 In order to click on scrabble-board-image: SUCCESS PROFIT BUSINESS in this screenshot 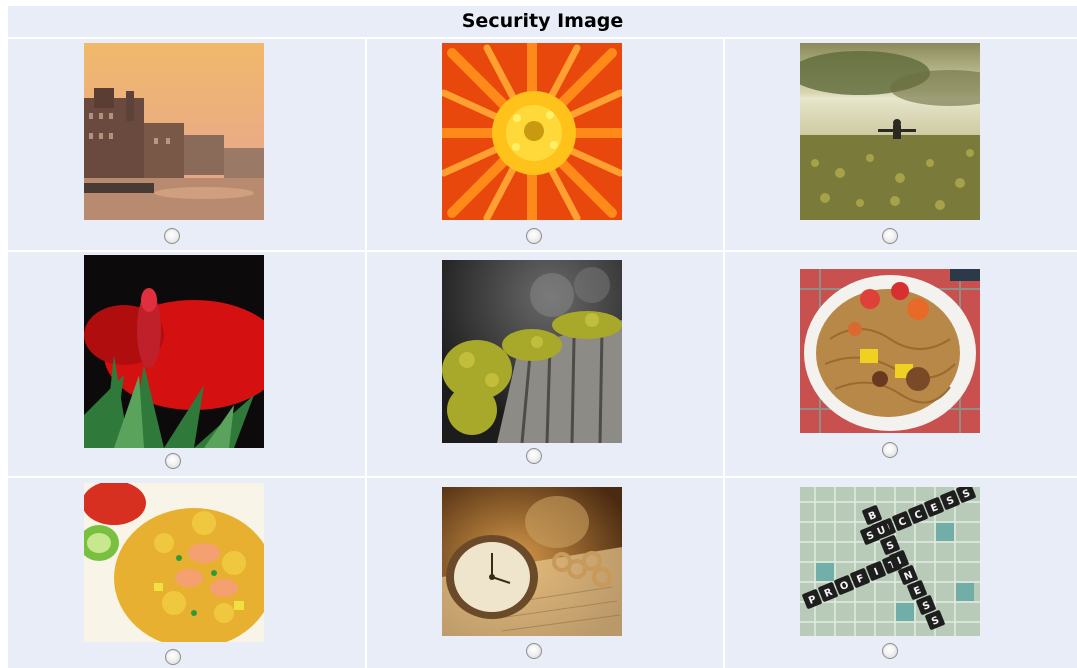, I will do `click(890, 561)`.